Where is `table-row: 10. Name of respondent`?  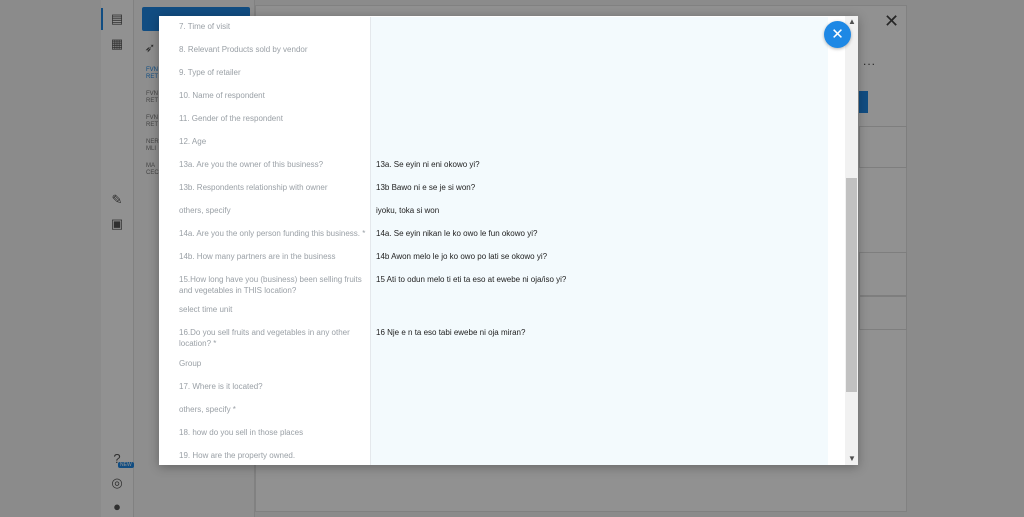
table-row: 10. Name of respondent is located at coordinates (502, 98).